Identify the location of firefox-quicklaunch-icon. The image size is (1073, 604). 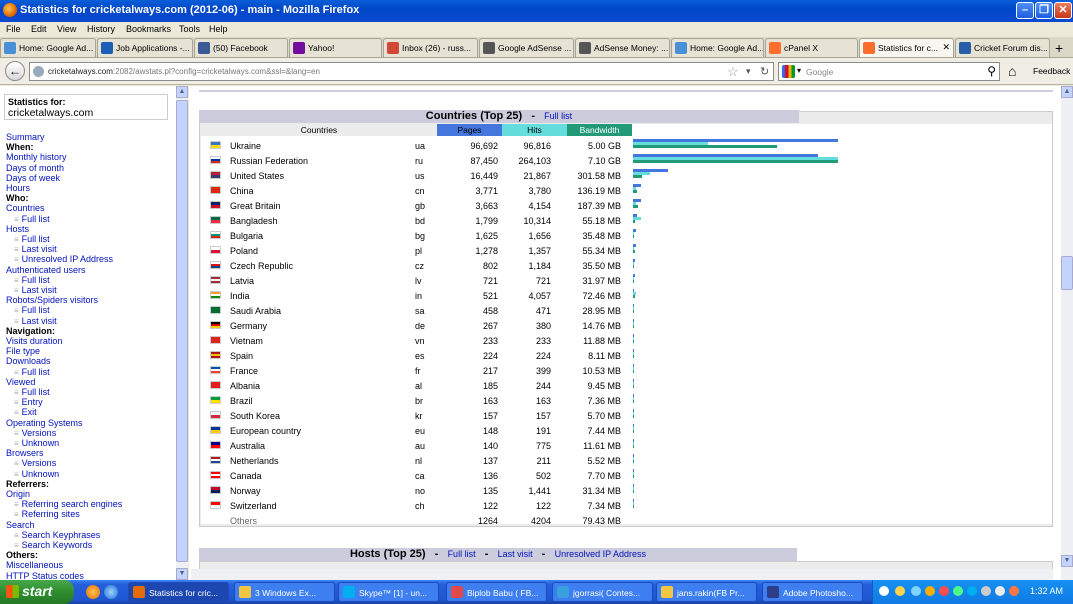
(93, 592).